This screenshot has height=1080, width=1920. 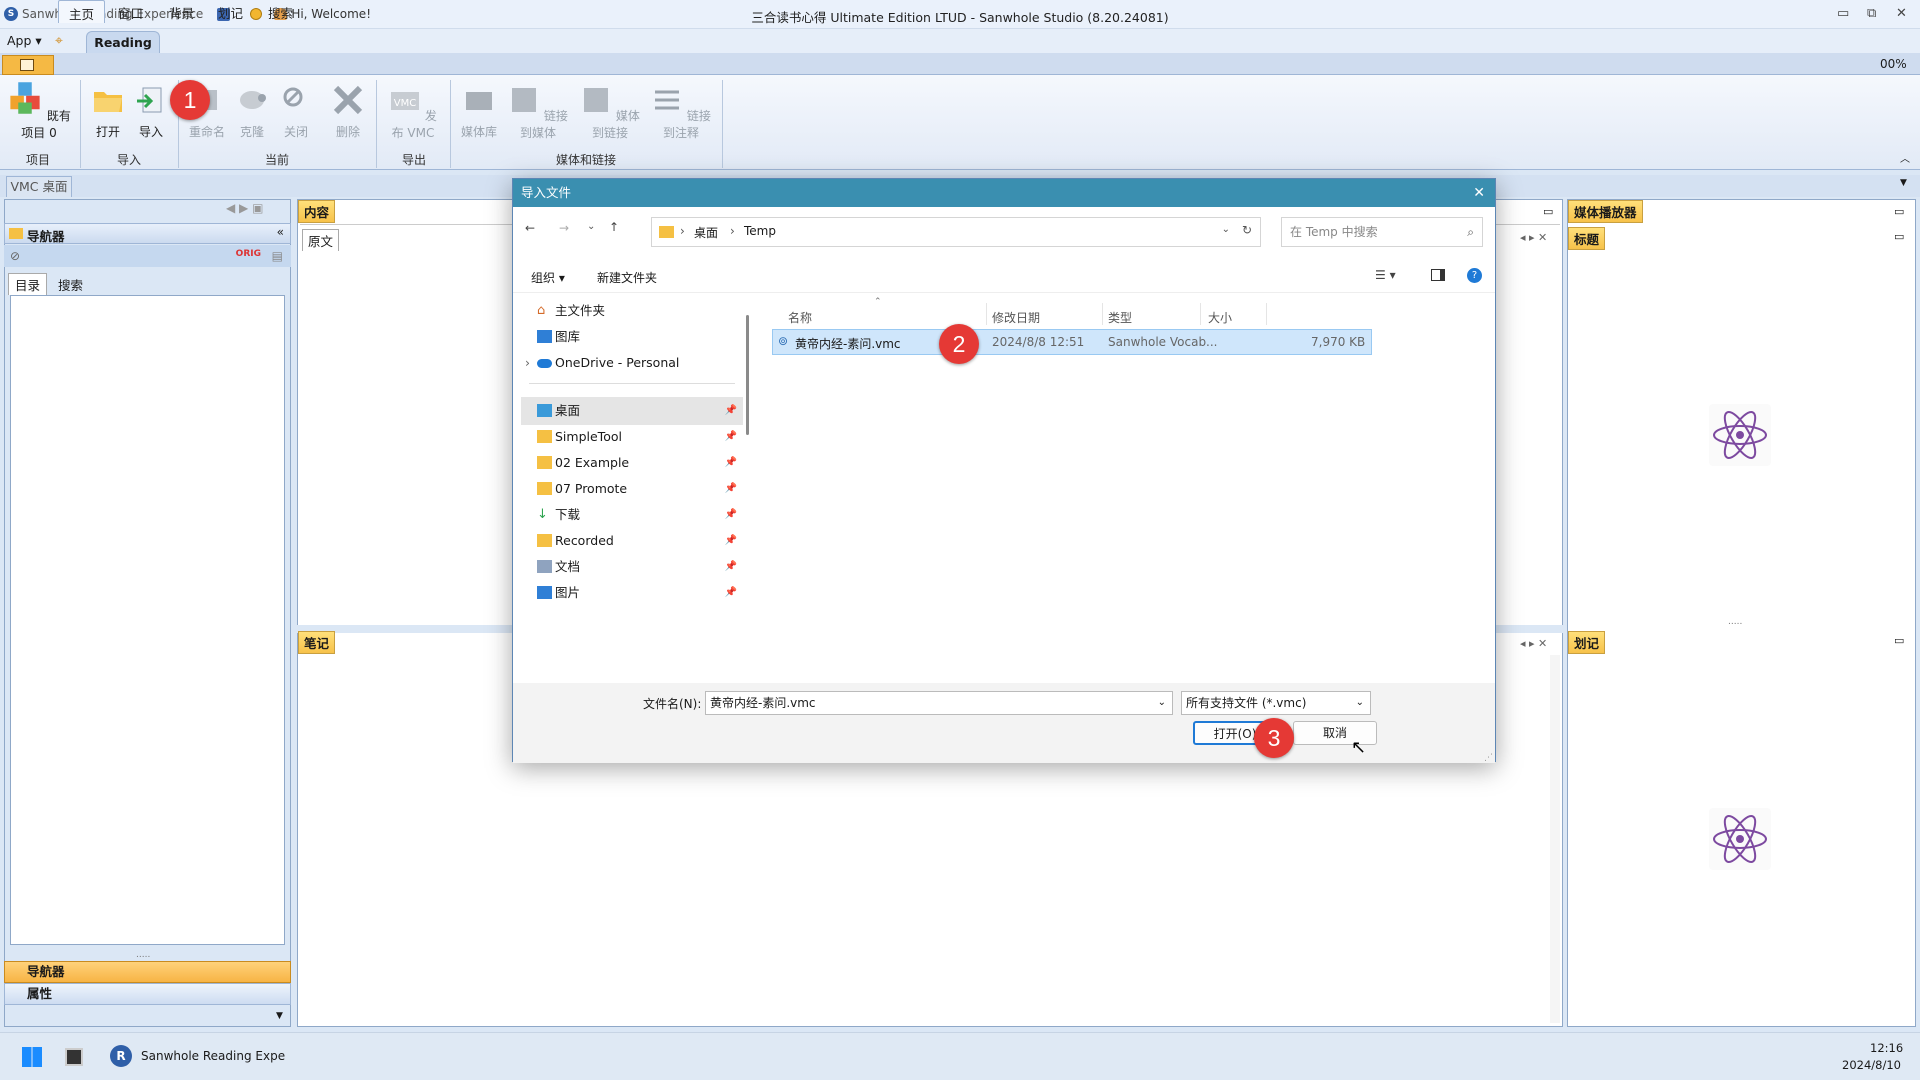 I want to click on organize-menu: 组织 ▾, so click(x=548, y=277).